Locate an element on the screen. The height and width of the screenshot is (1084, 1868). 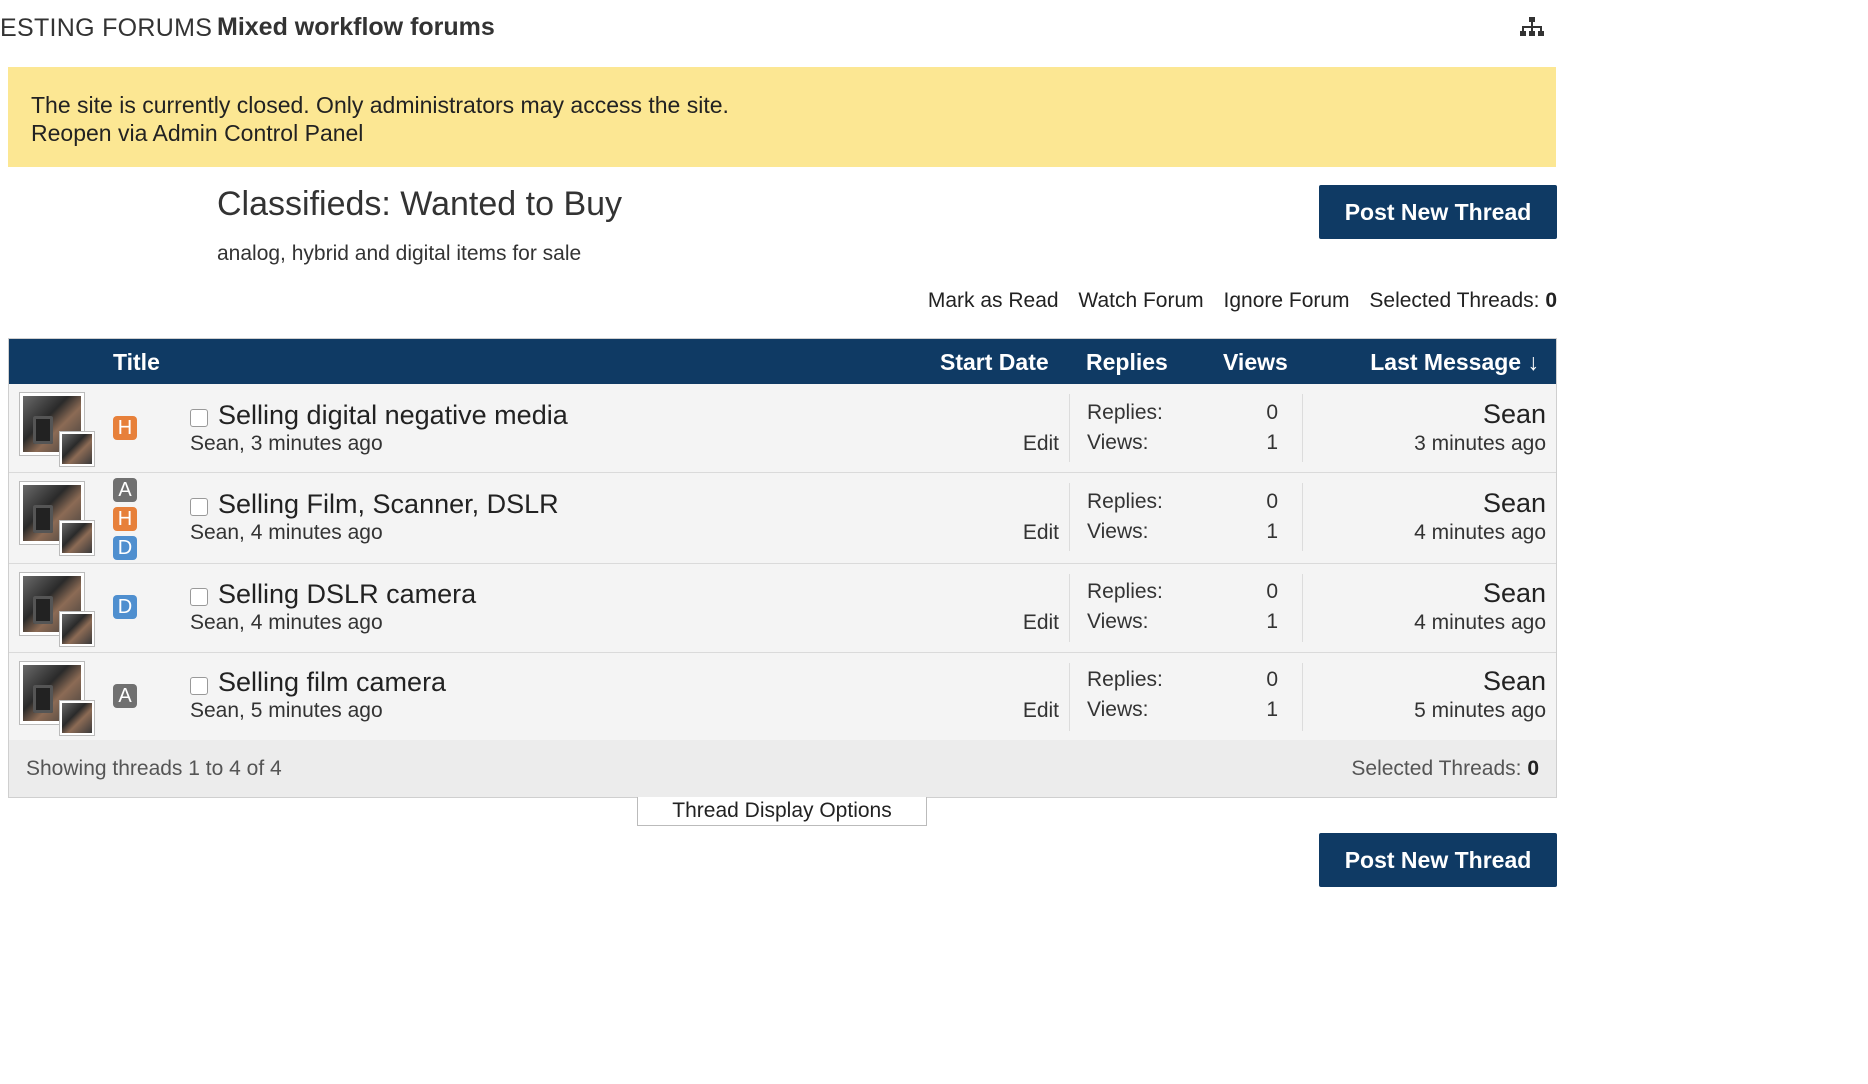
breadcrumb-previous: ESTING FORUMS is located at coordinates (106, 28).